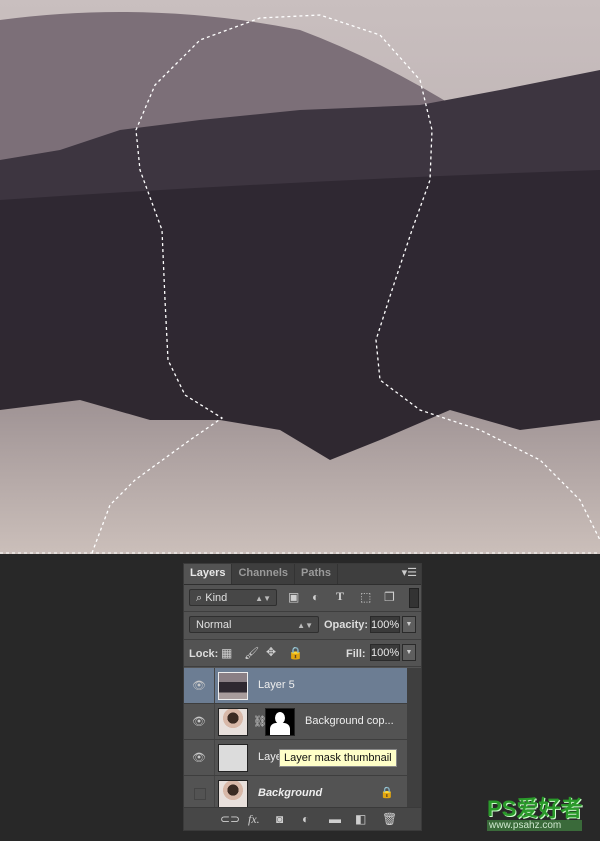  I want to click on watermark-logo: PS爱好者 www.psahz.com, so click(535, 813).